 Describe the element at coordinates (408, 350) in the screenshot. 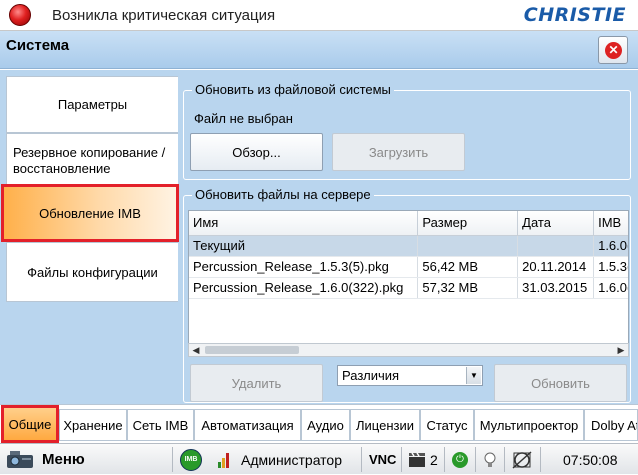

I see `horizontal-scrollbar: ◀ ▶` at that location.